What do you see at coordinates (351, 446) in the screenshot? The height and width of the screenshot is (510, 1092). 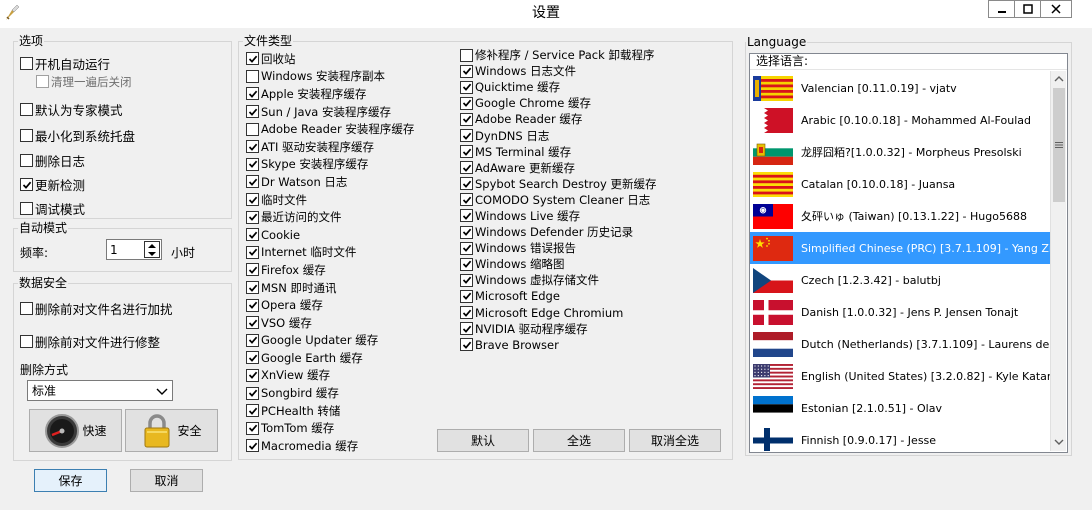 I see `checkbox-row: Macromedia 缓存` at bounding box center [351, 446].